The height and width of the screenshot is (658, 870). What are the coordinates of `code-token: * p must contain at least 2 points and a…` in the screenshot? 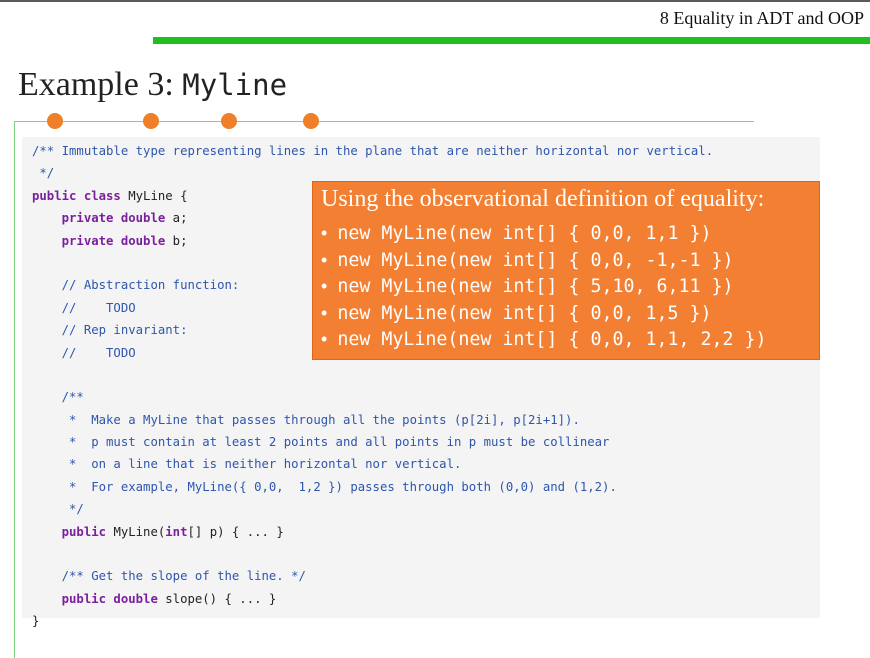 It's located at (321, 442).